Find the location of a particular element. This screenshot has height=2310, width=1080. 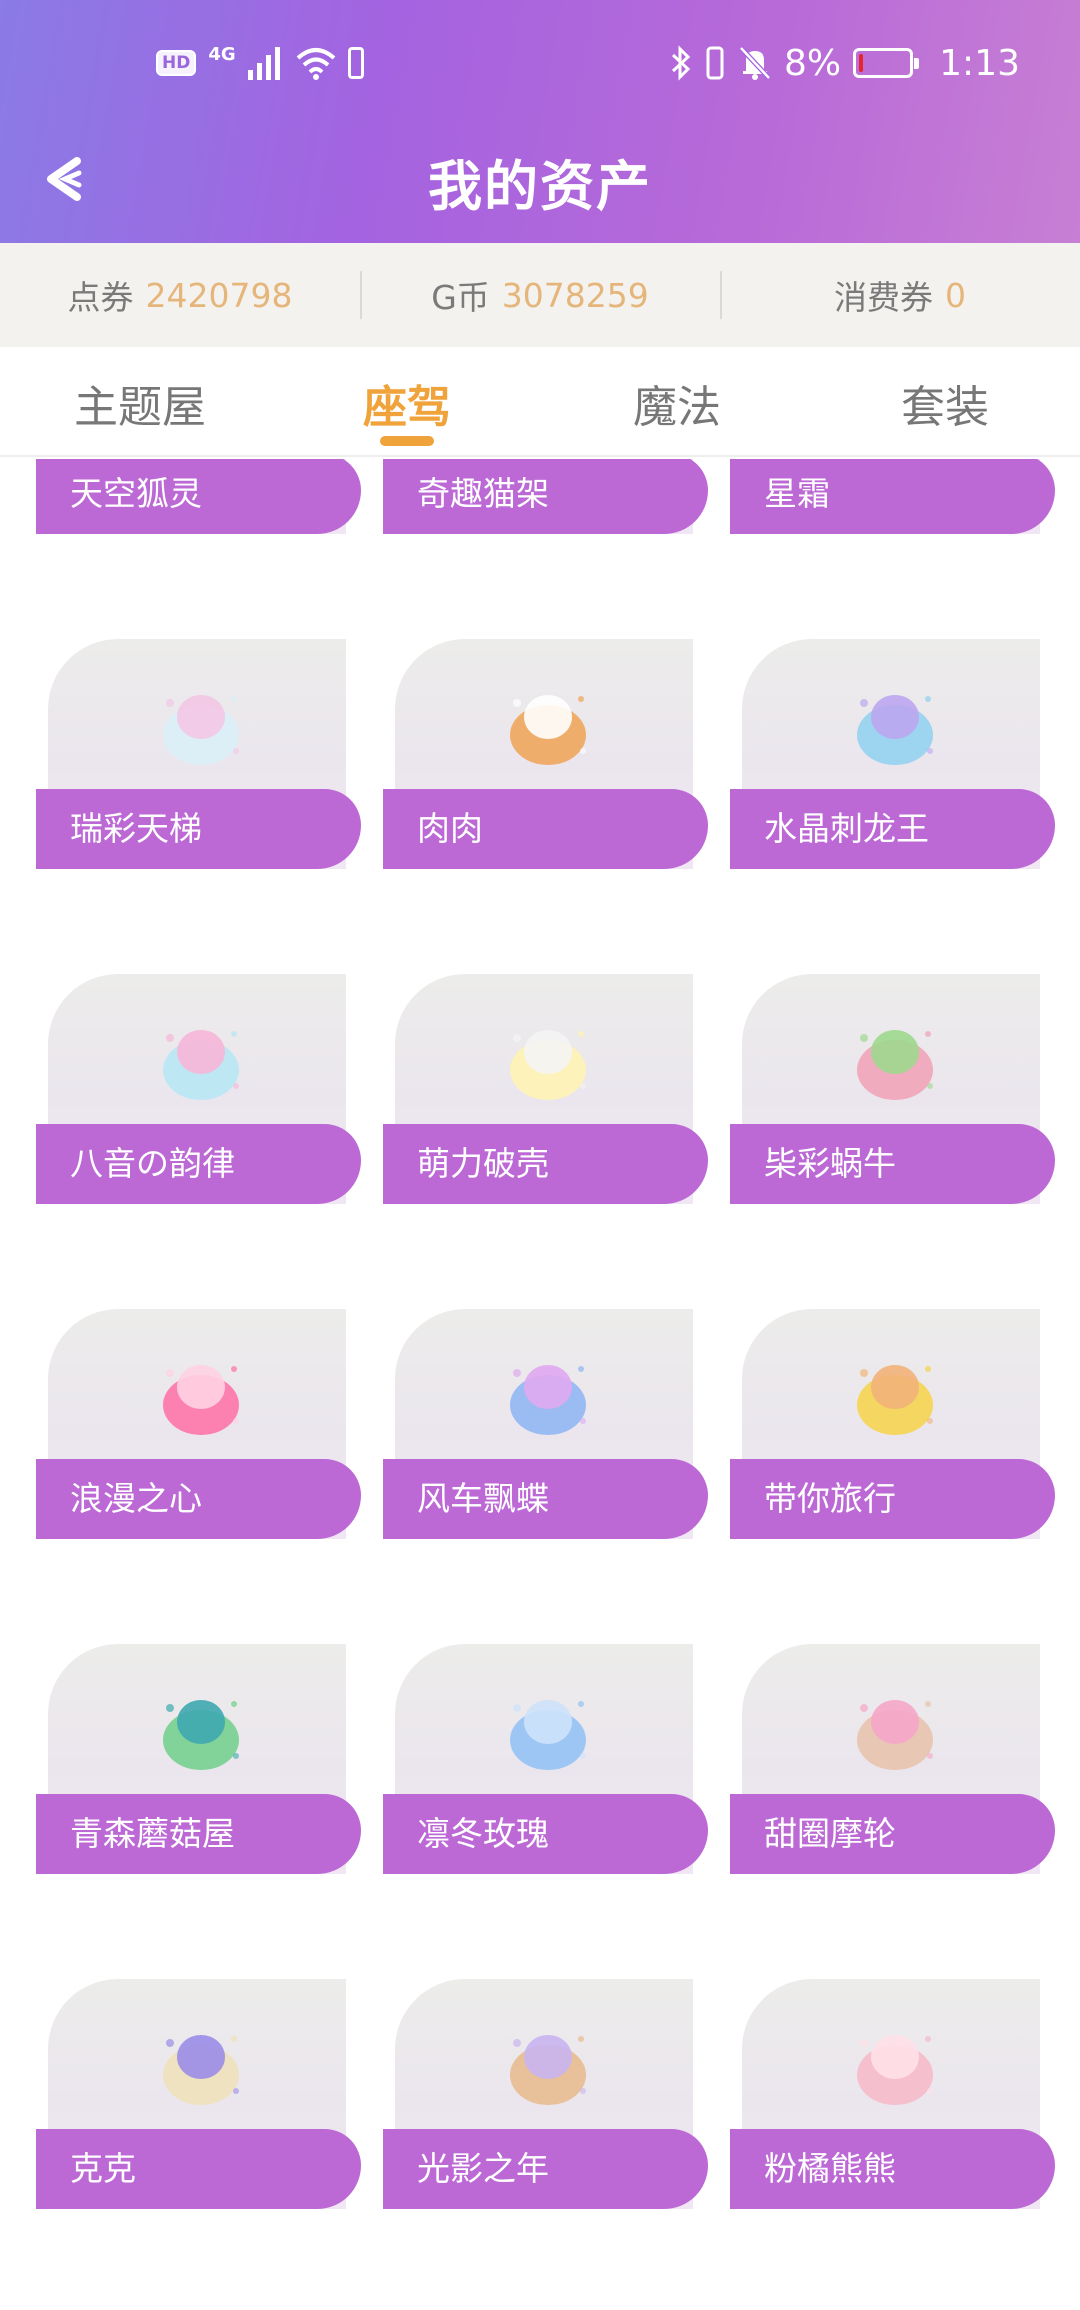

asset-card: 八音の韵律 is located at coordinates (198, 1094).